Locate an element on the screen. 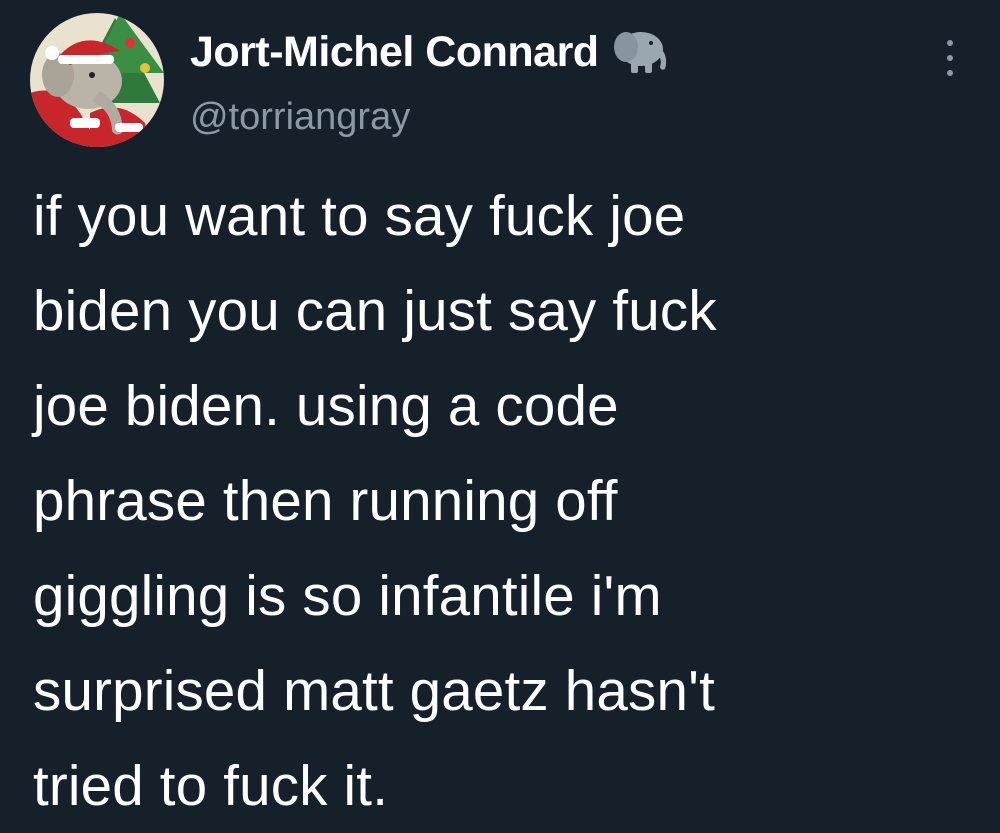 This screenshot has width=1000, height=833. avatar is located at coordinates (97, 80).